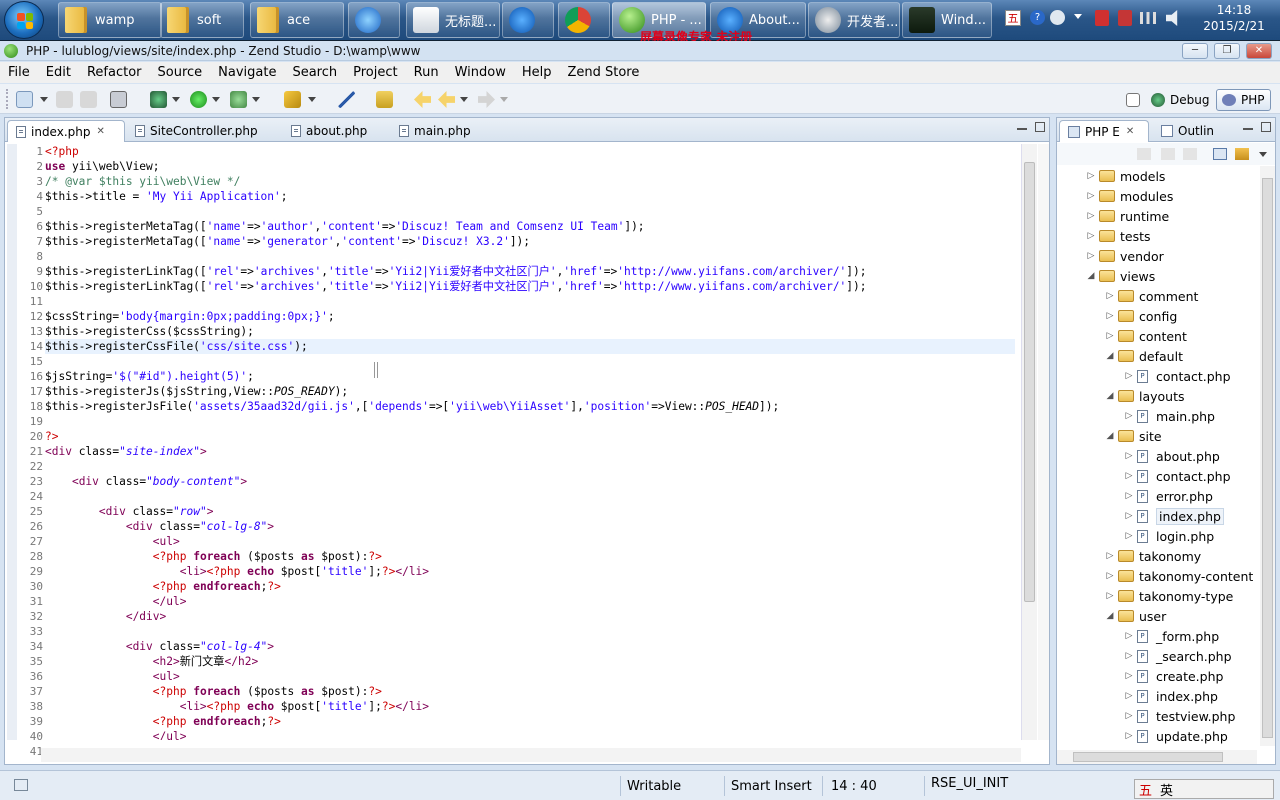 The width and height of the screenshot is (1280, 800). What do you see at coordinates (530, 181) in the screenshot?
I see `code-line: /* @var $this yii\web\View */` at bounding box center [530, 181].